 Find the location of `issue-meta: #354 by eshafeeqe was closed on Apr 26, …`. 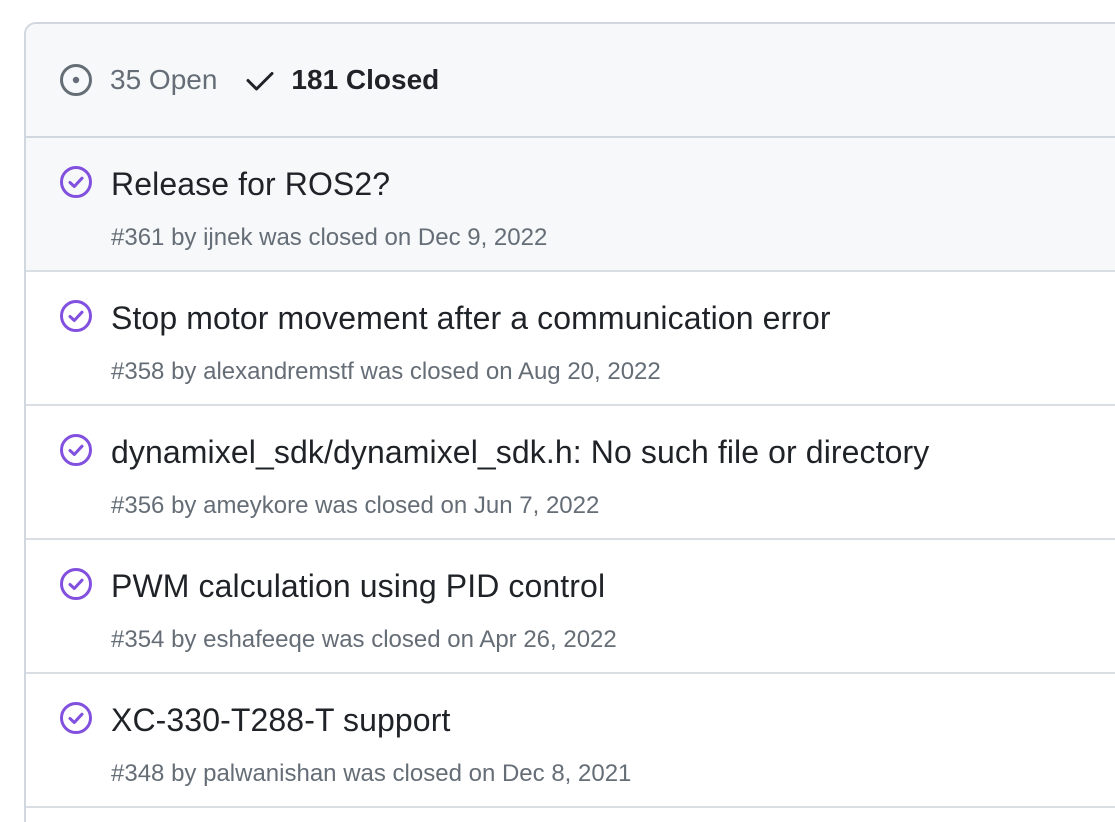

issue-meta: #354 by eshafeeqe was closed on Apr 26, … is located at coordinates (364, 640).